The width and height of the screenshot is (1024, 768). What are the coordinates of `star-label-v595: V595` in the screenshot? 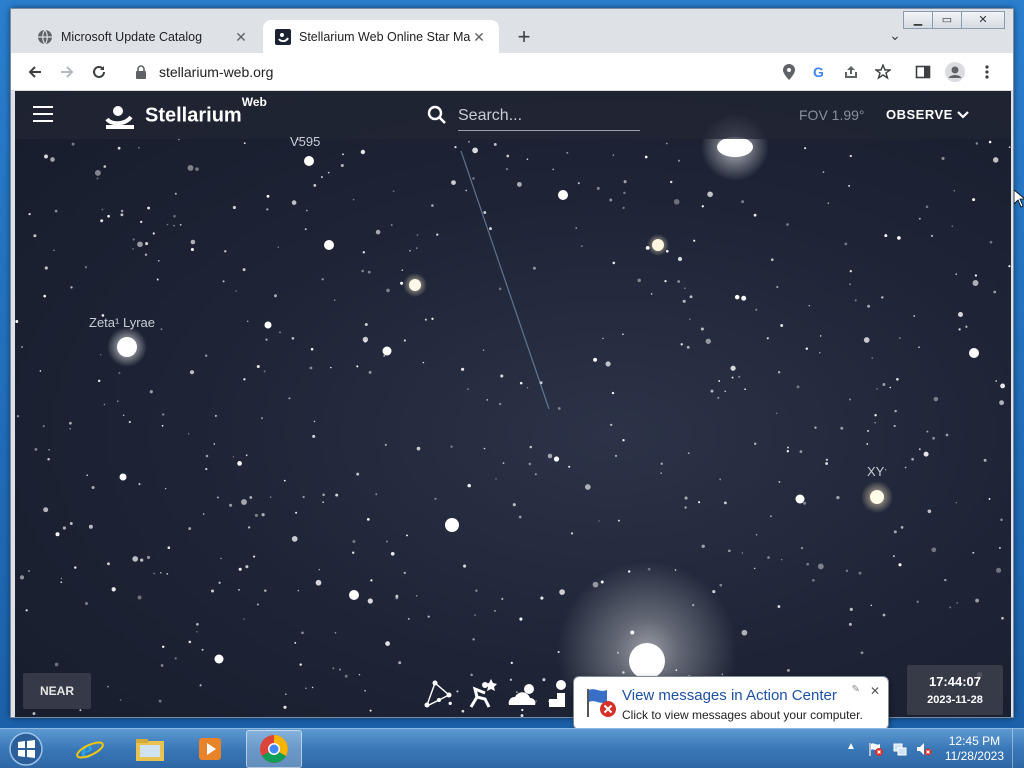 It's located at (305, 141).